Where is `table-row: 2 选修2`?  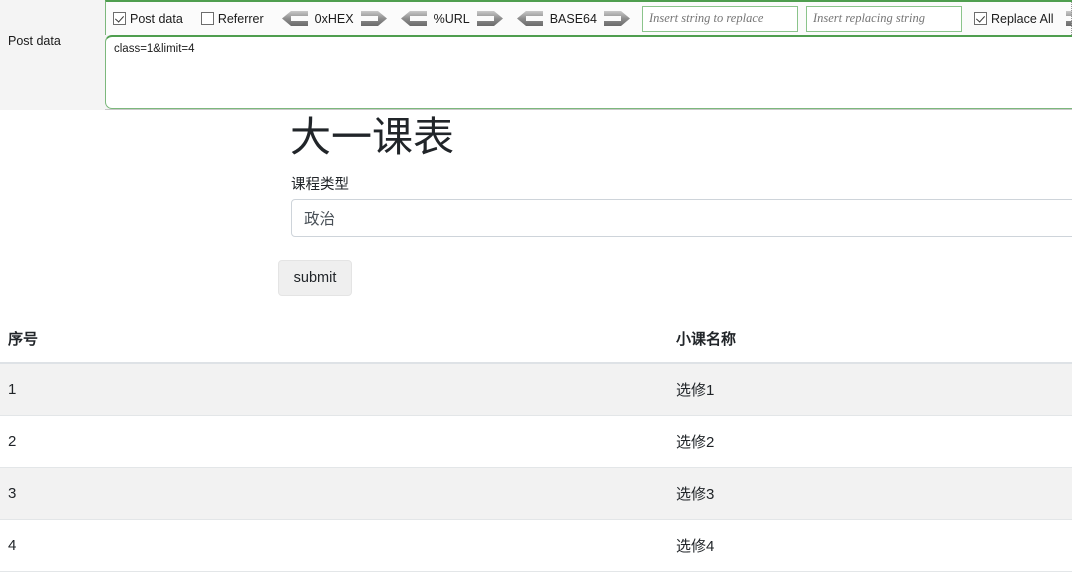 table-row: 2 选修2 is located at coordinates (536, 441).